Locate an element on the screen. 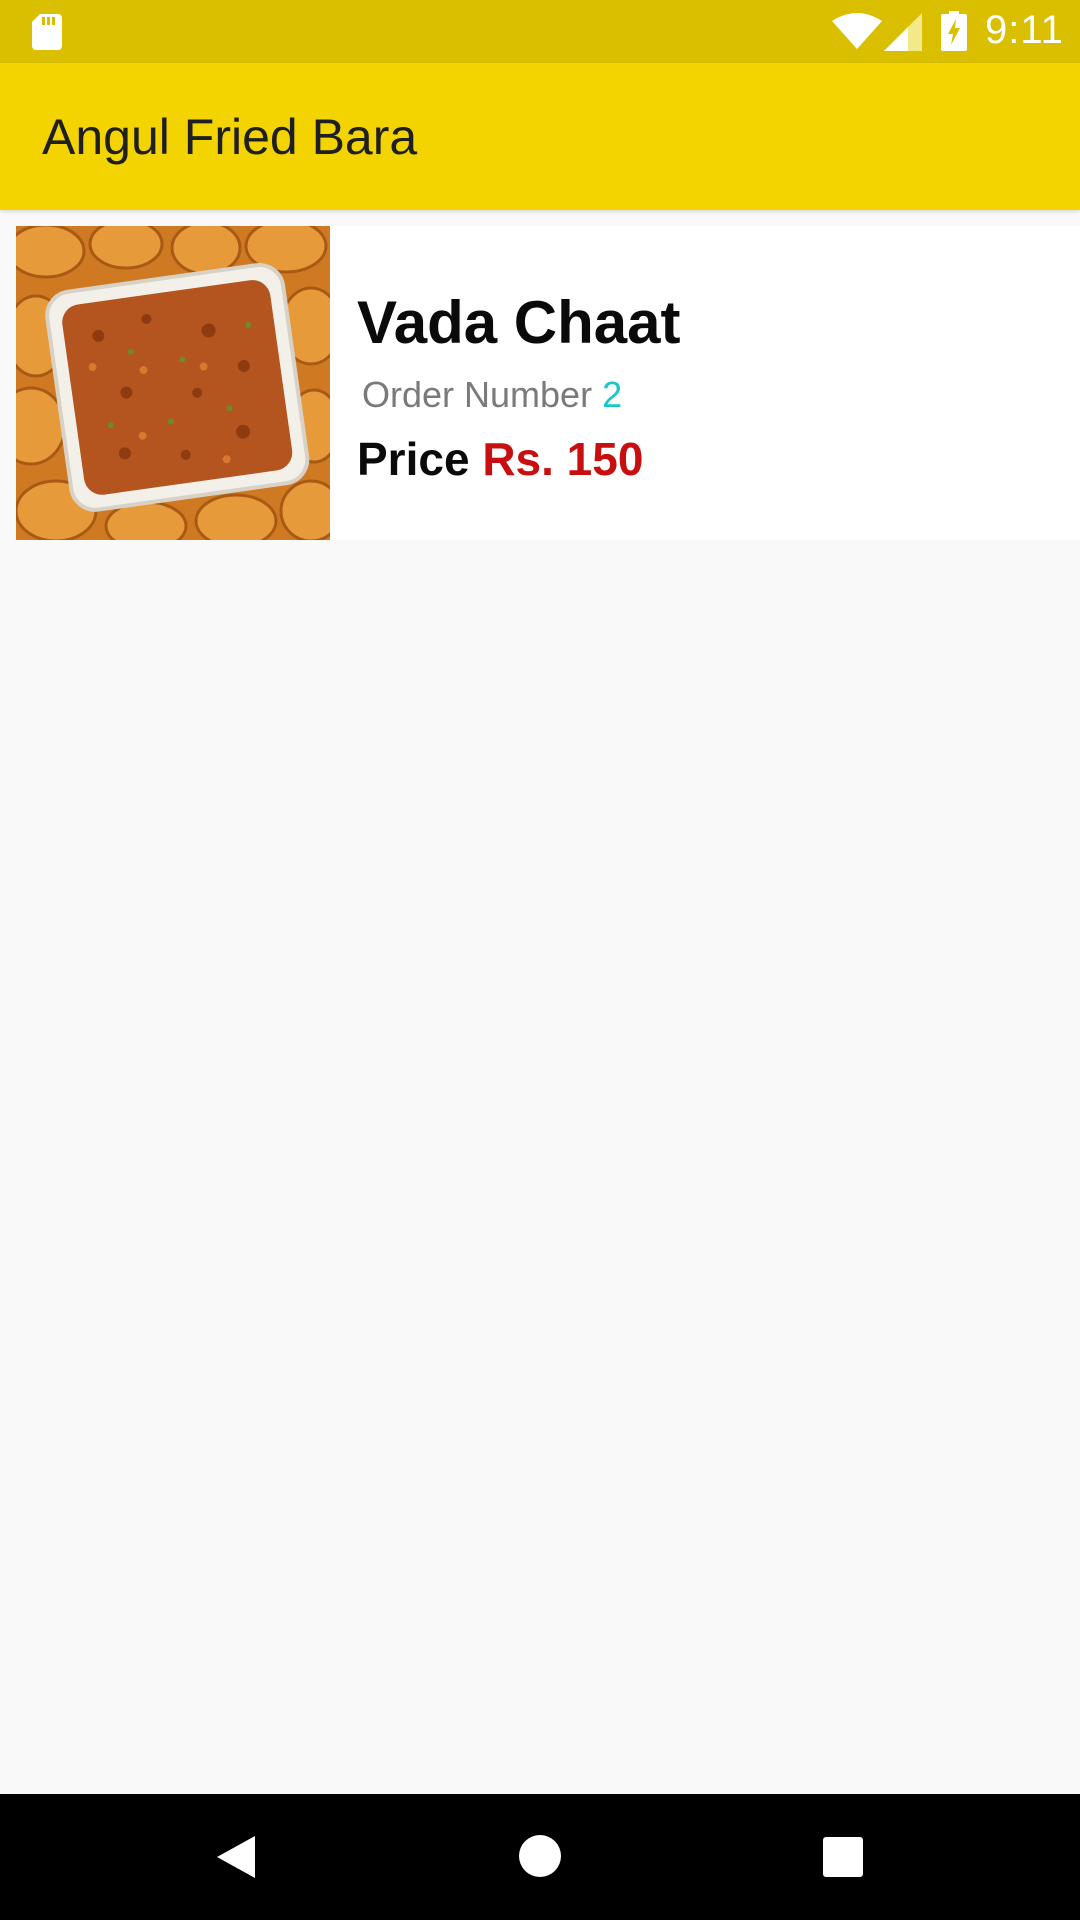 Image resolution: width=1080 pixels, height=1920 pixels. item-name: Vada Chaat is located at coordinates (519, 322).